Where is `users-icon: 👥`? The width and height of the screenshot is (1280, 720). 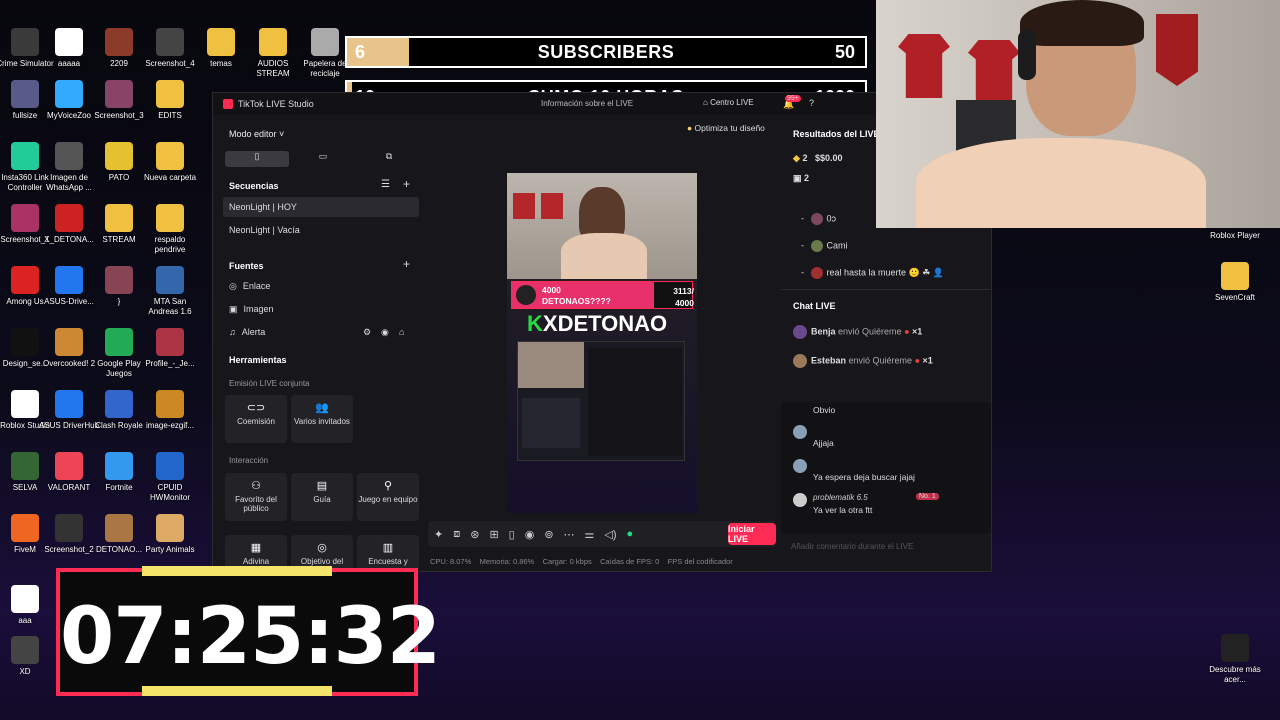
users-icon: 👥 is located at coordinates (322, 408).